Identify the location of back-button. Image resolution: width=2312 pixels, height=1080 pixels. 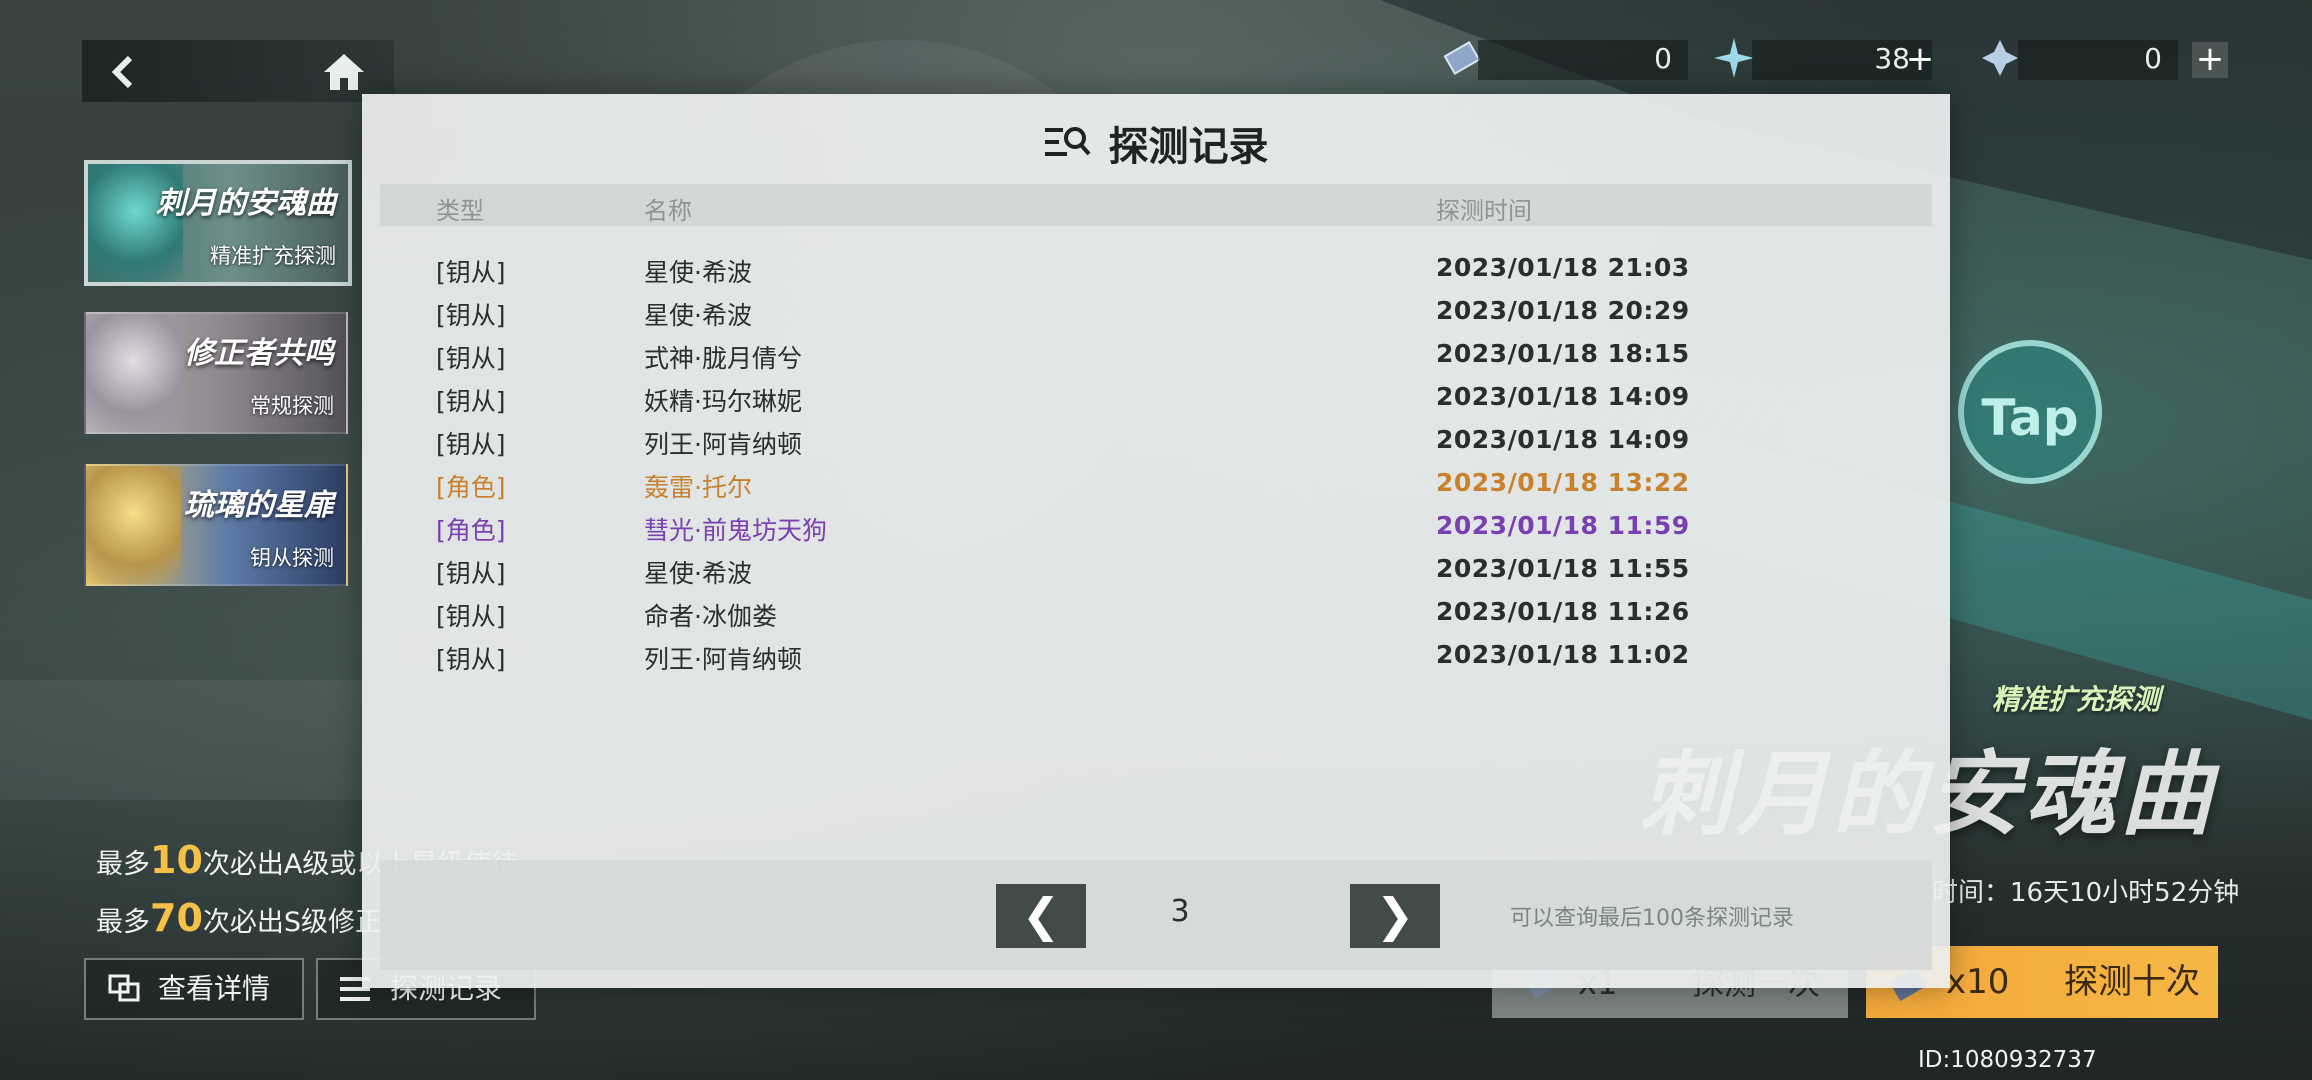
(124, 72).